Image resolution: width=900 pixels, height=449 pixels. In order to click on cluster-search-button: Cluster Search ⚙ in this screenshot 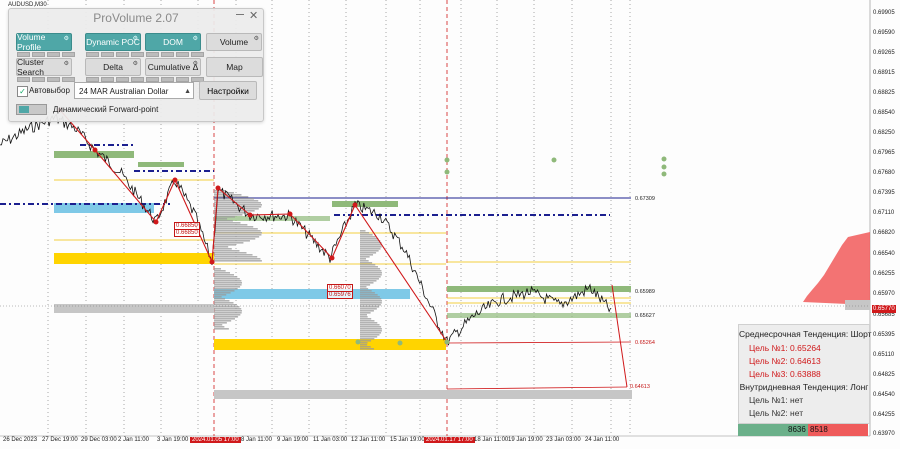, I will do `click(44, 67)`.